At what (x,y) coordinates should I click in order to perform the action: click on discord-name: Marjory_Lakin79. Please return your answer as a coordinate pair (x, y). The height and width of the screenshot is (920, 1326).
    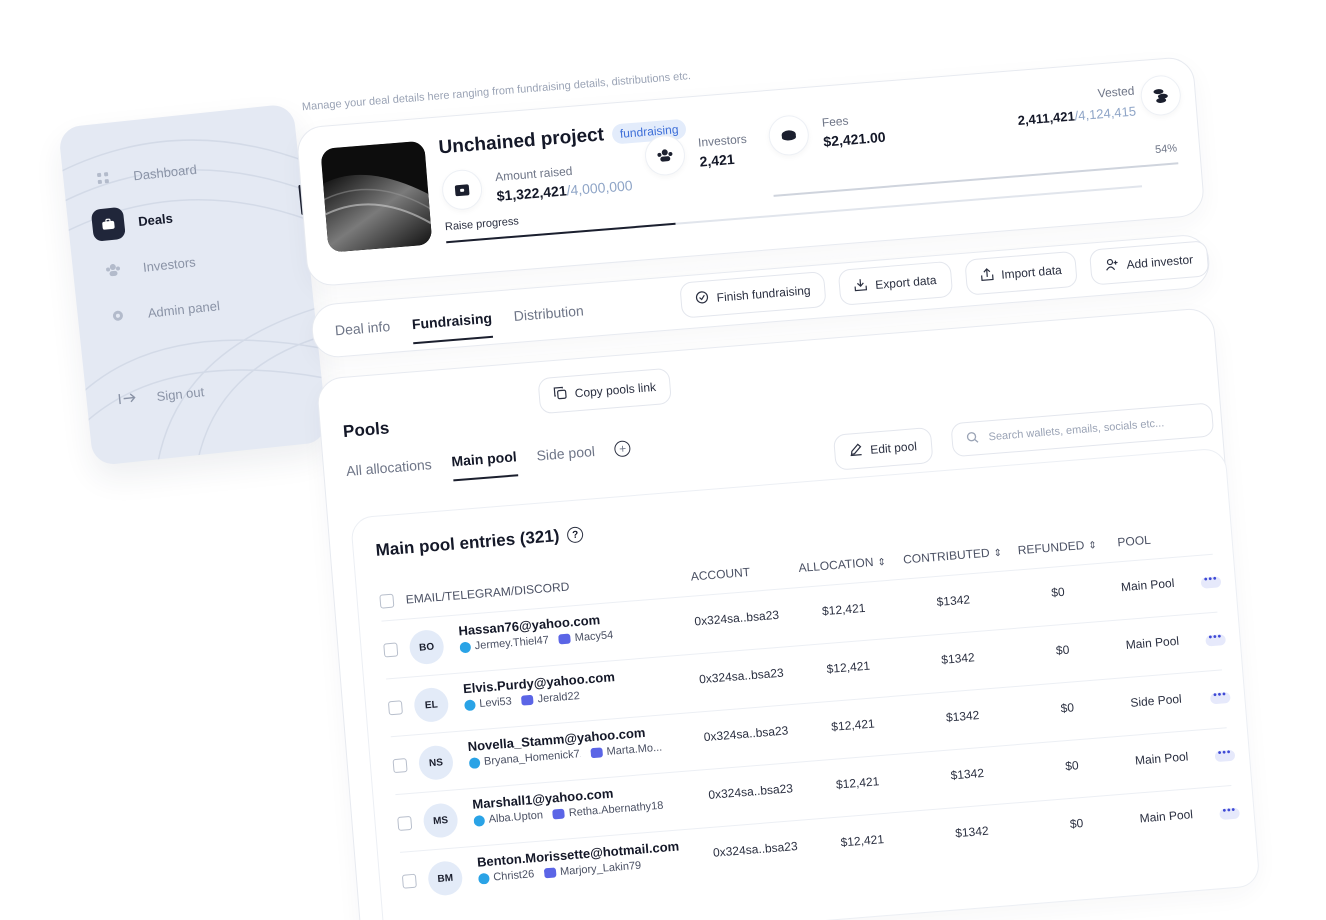
    Looking at the image, I should click on (600, 869).